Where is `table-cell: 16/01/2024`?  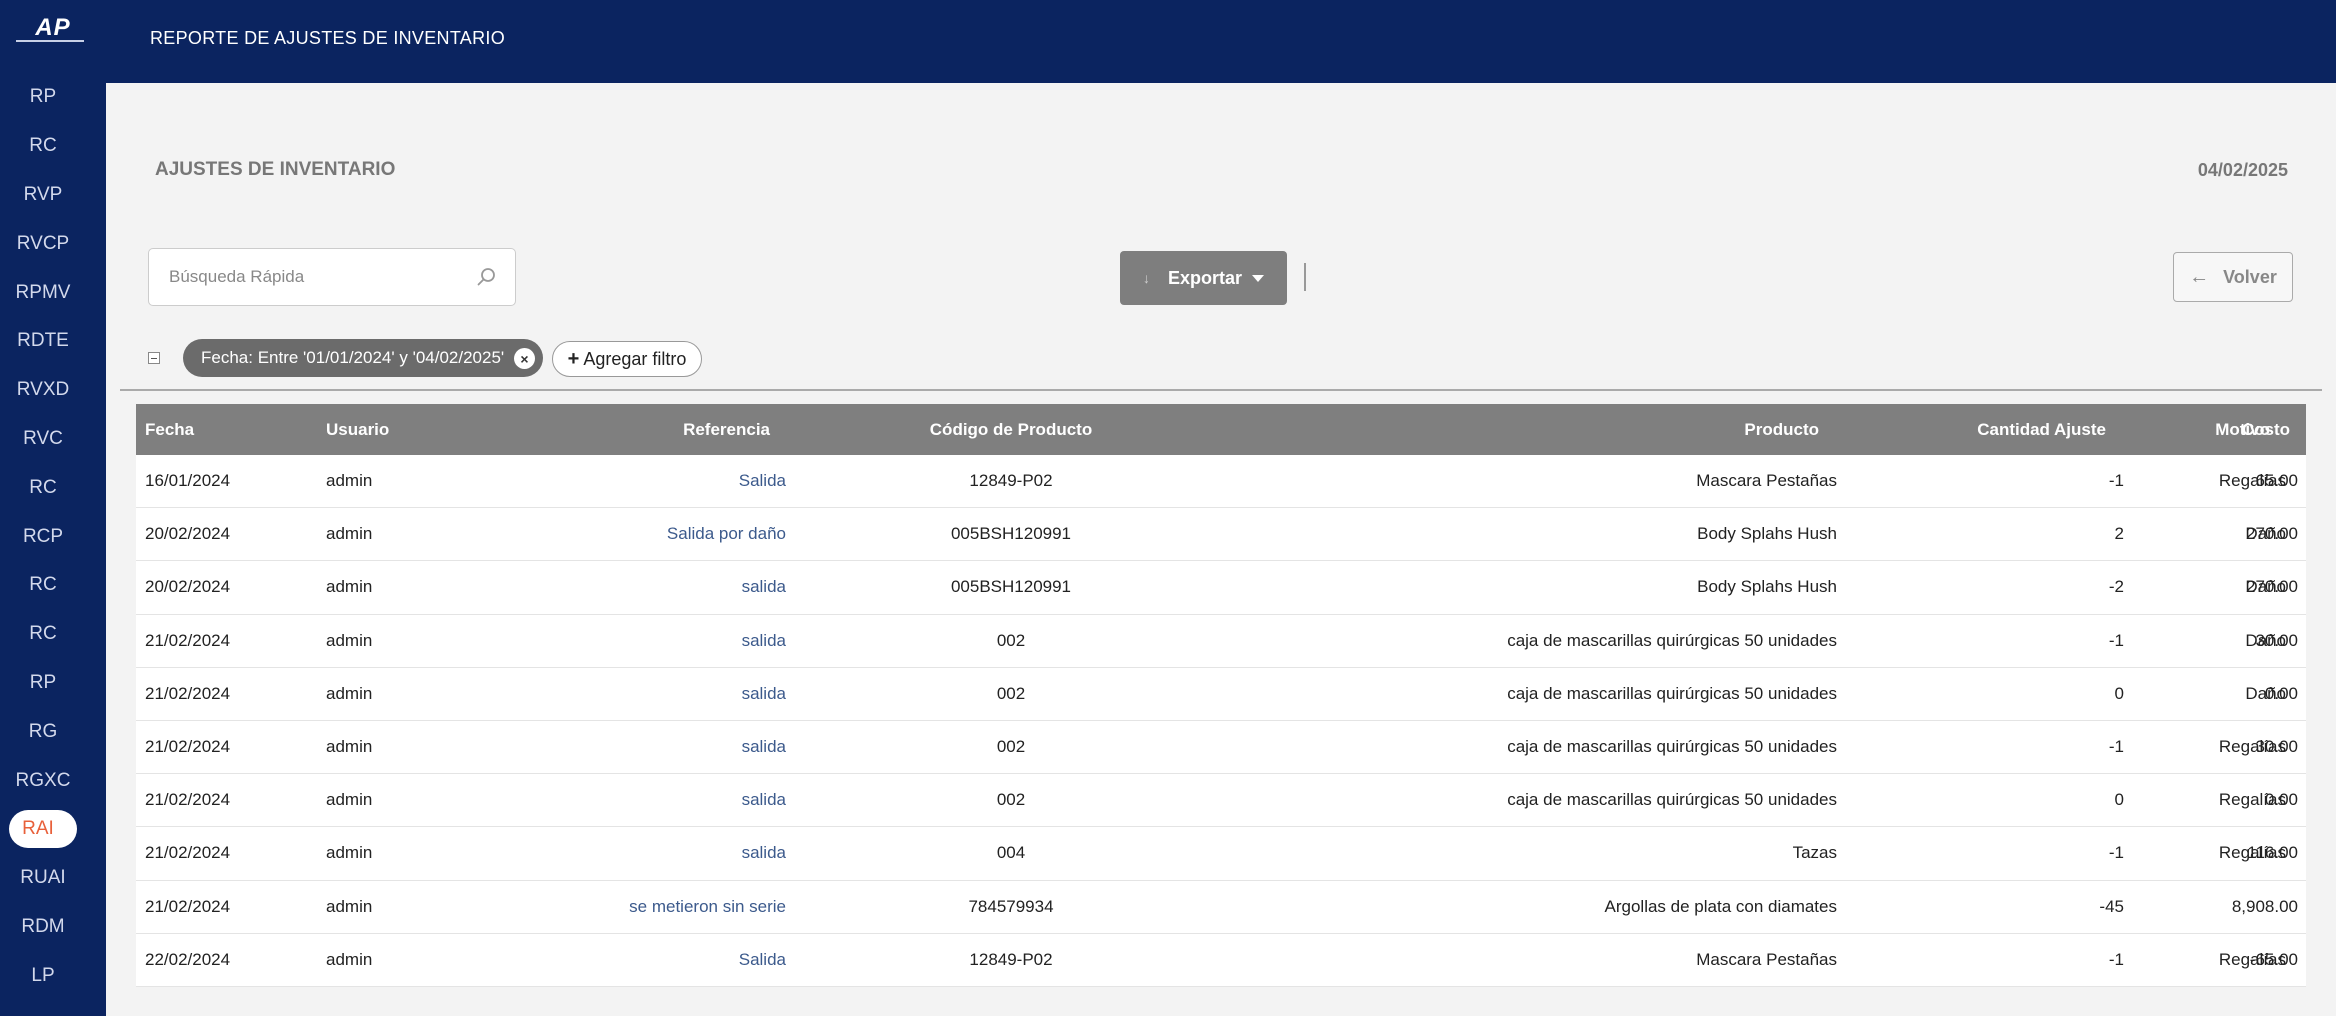
table-cell: 16/01/2024 is located at coordinates (188, 481).